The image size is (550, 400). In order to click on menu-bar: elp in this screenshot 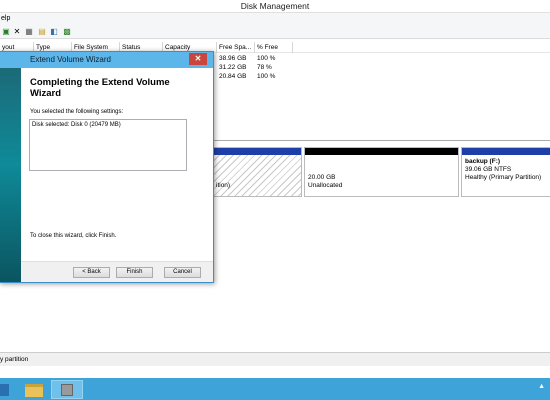, I will do `click(275, 19)`.